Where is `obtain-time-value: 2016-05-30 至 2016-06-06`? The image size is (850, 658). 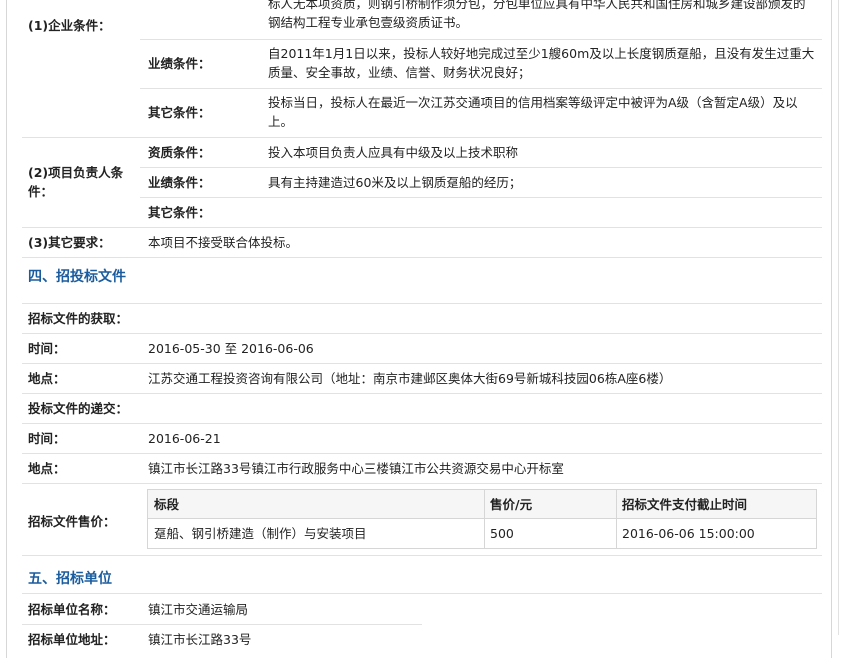
obtain-time-value: 2016-05-30 至 2016-06-06 is located at coordinates (231, 348).